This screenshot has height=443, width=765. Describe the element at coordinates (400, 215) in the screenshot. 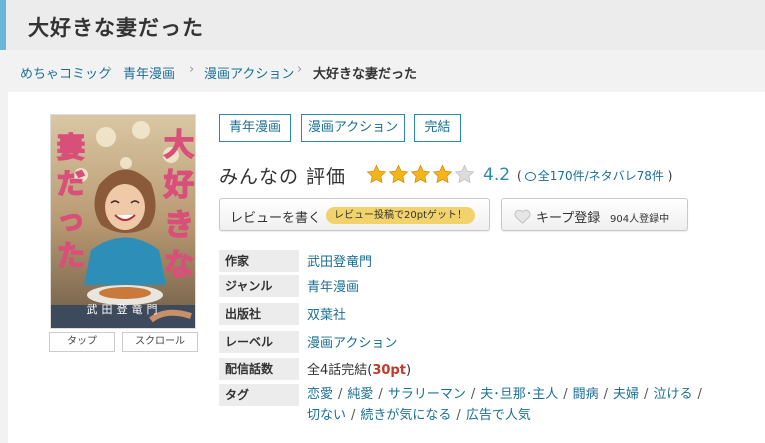

I see `review-promo-badge: レビュー投稿で20ptゲット！` at that location.